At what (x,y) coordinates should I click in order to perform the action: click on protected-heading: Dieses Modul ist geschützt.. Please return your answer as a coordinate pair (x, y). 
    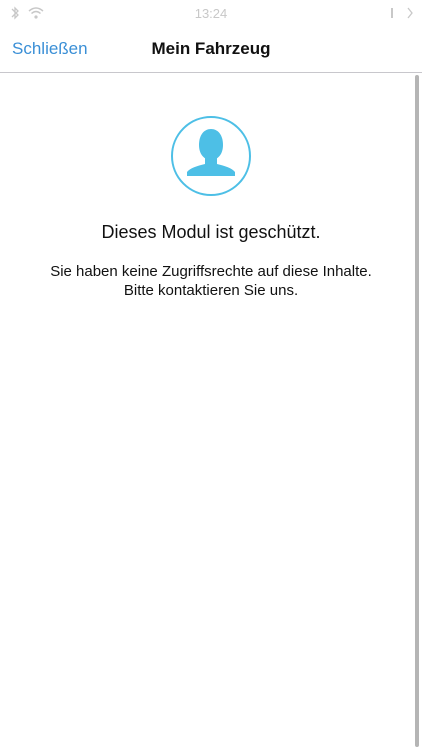
    Looking at the image, I should click on (211, 232).